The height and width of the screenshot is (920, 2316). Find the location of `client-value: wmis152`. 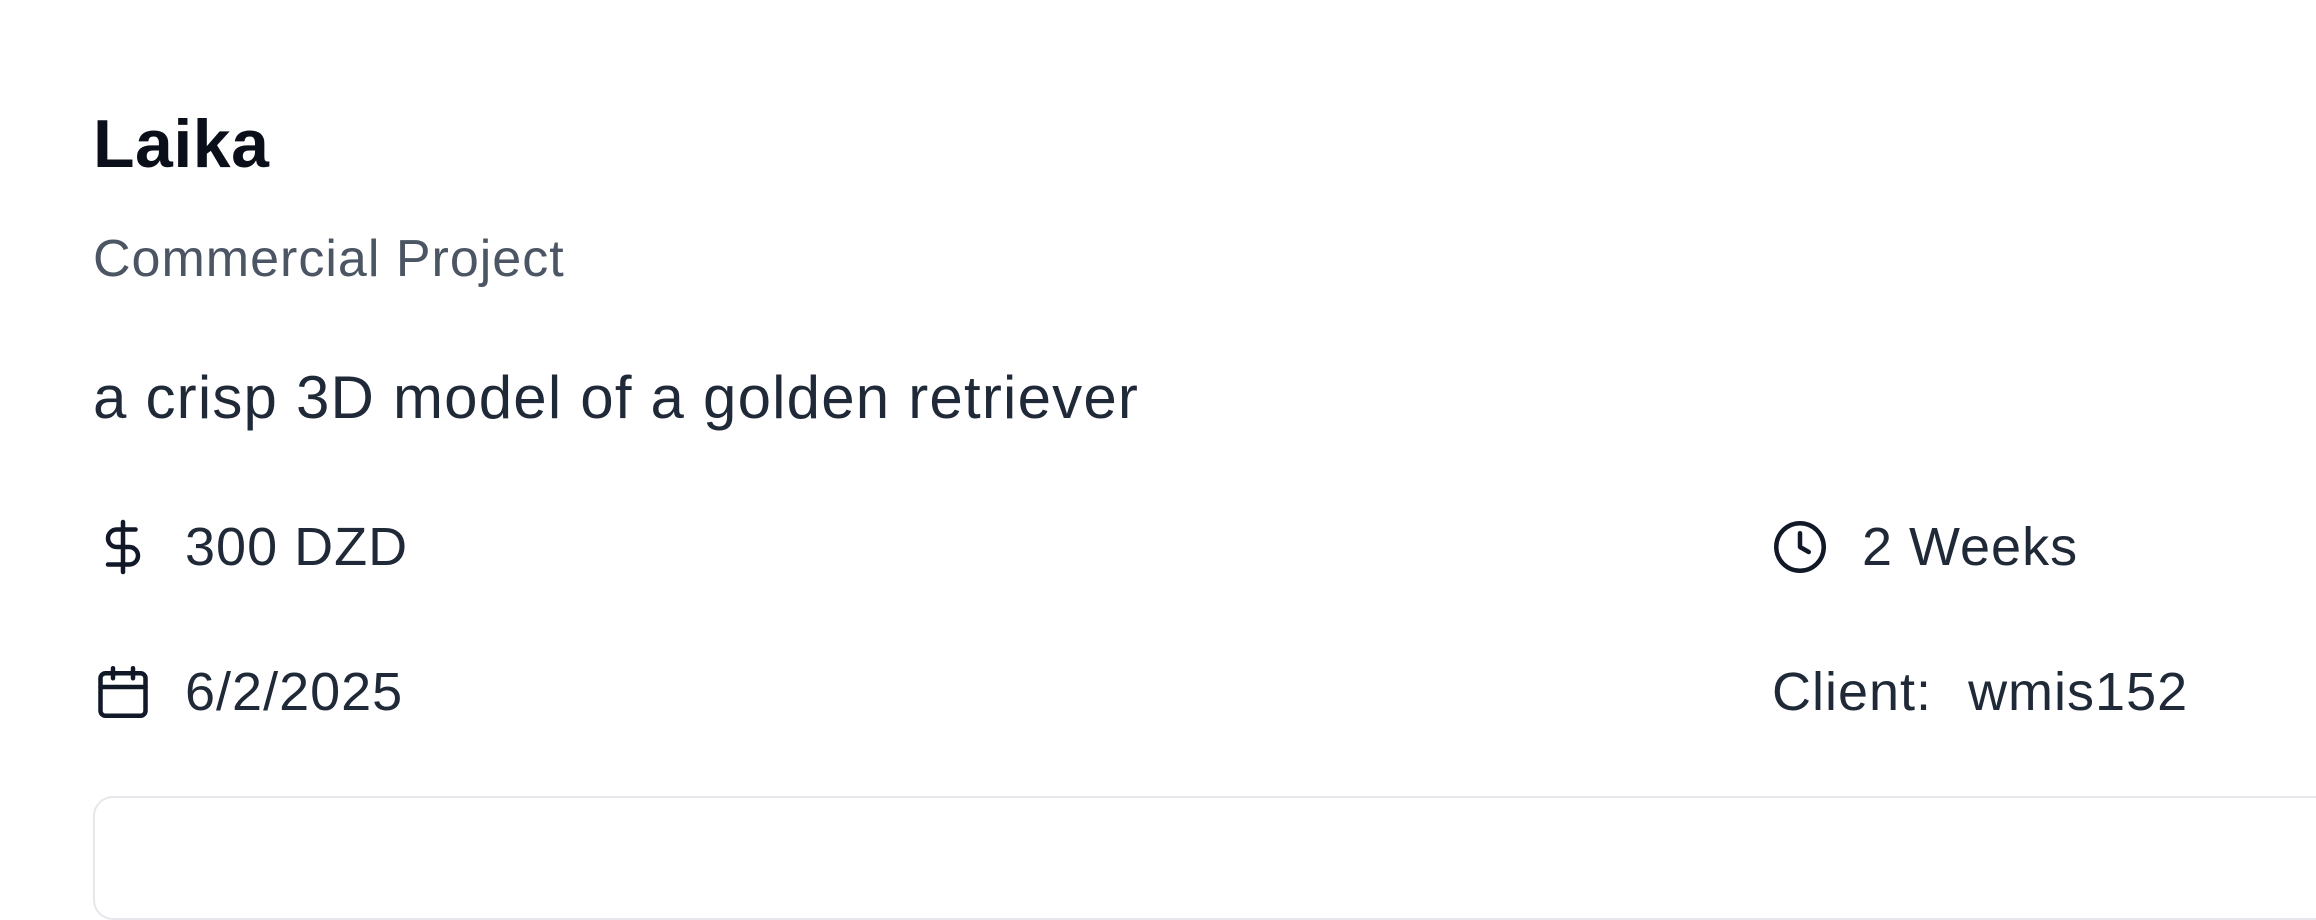

client-value: wmis152 is located at coordinates (2078, 692).